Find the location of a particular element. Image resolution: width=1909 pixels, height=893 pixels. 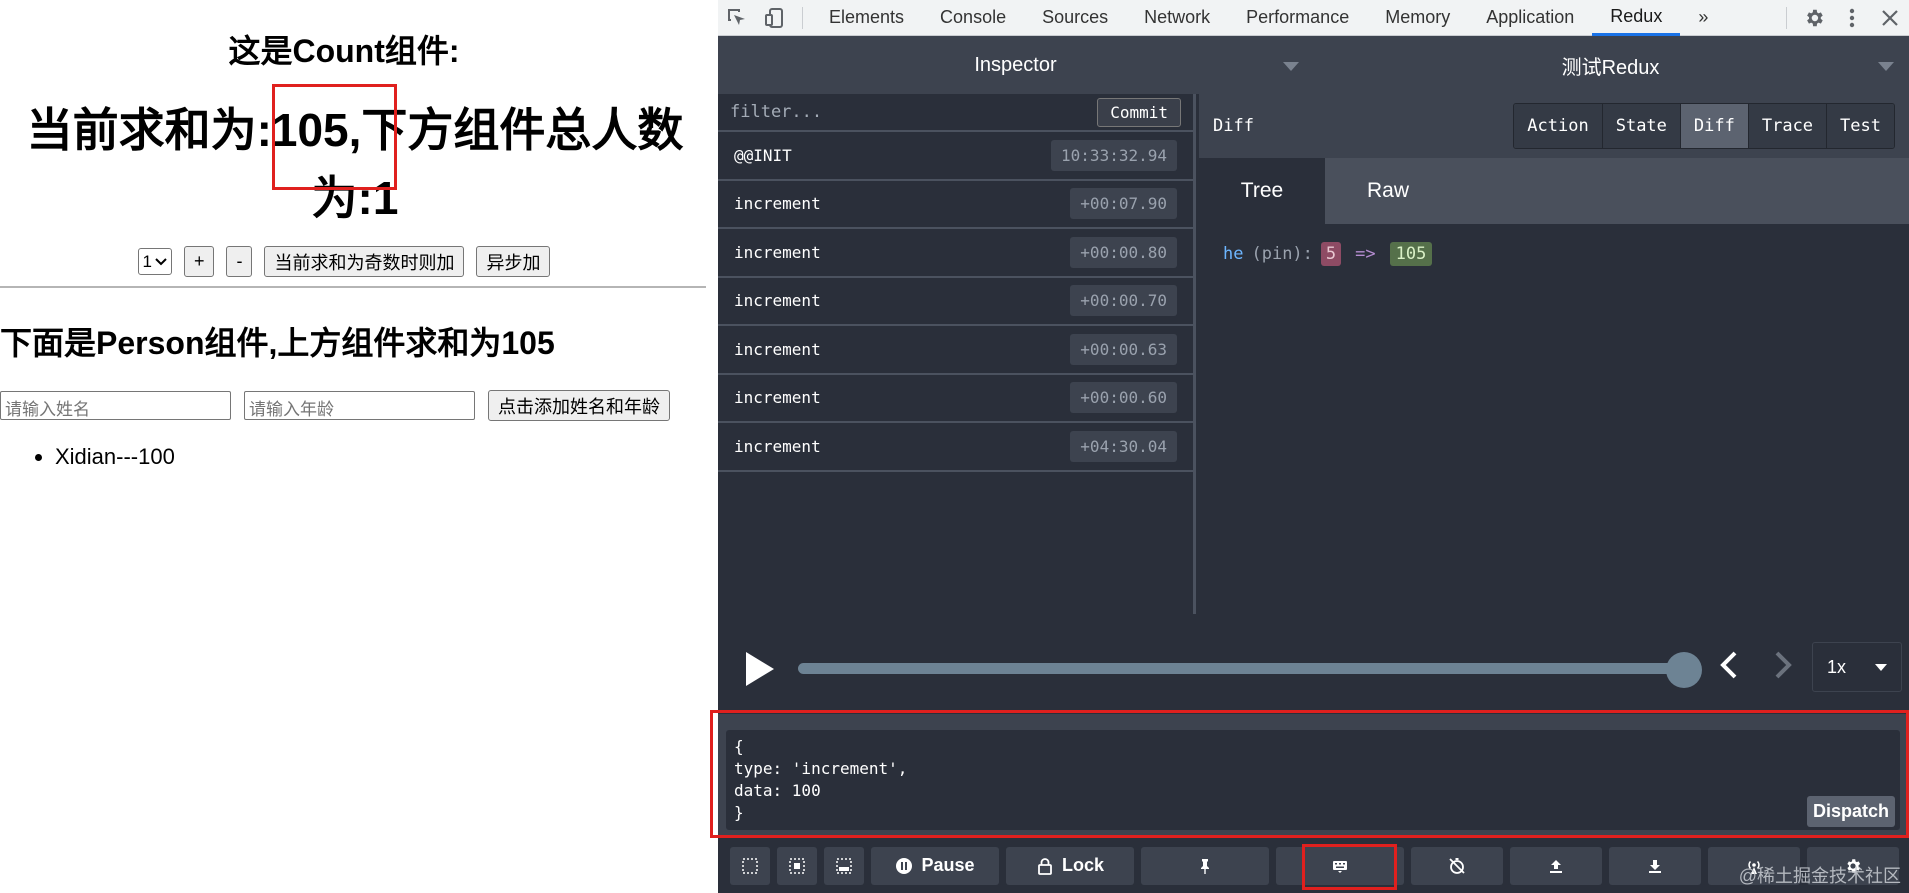

action-list-item: increment +00:00.60 is located at coordinates (955, 399).